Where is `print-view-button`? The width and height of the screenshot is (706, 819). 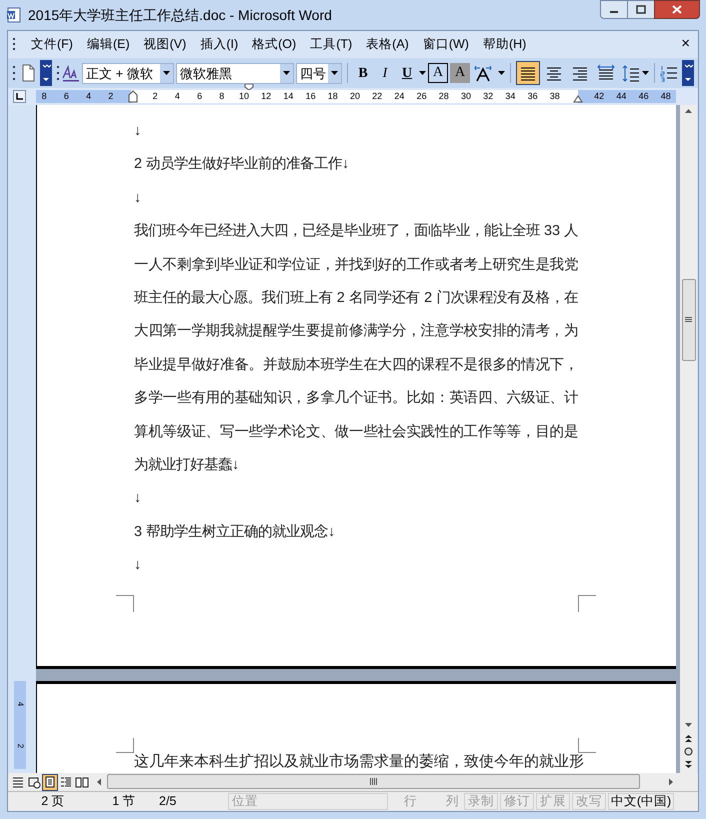
print-view-button is located at coordinates (50, 782).